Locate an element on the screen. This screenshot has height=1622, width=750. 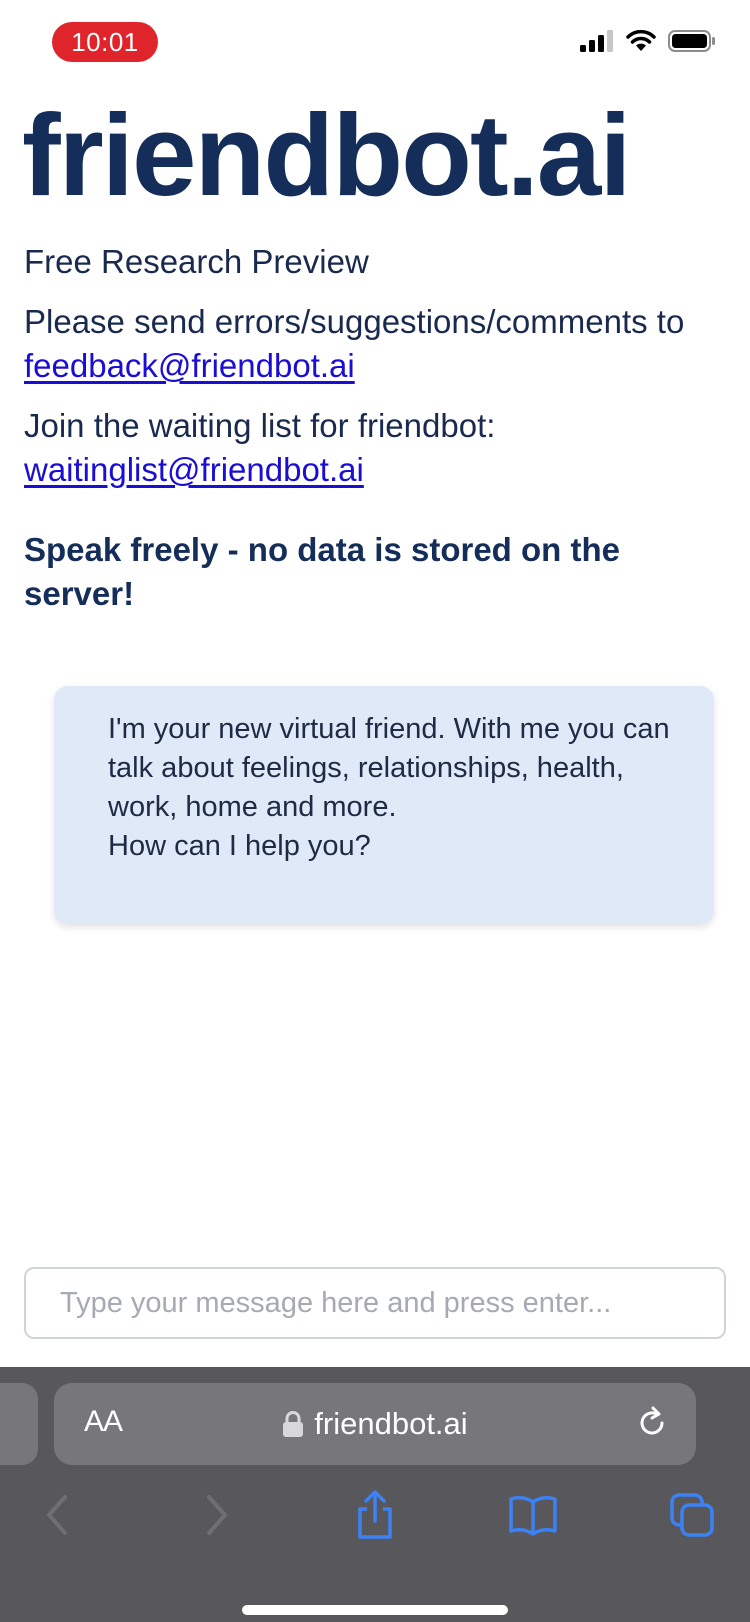
chevron-left-icon is located at coordinates (57, 1515).